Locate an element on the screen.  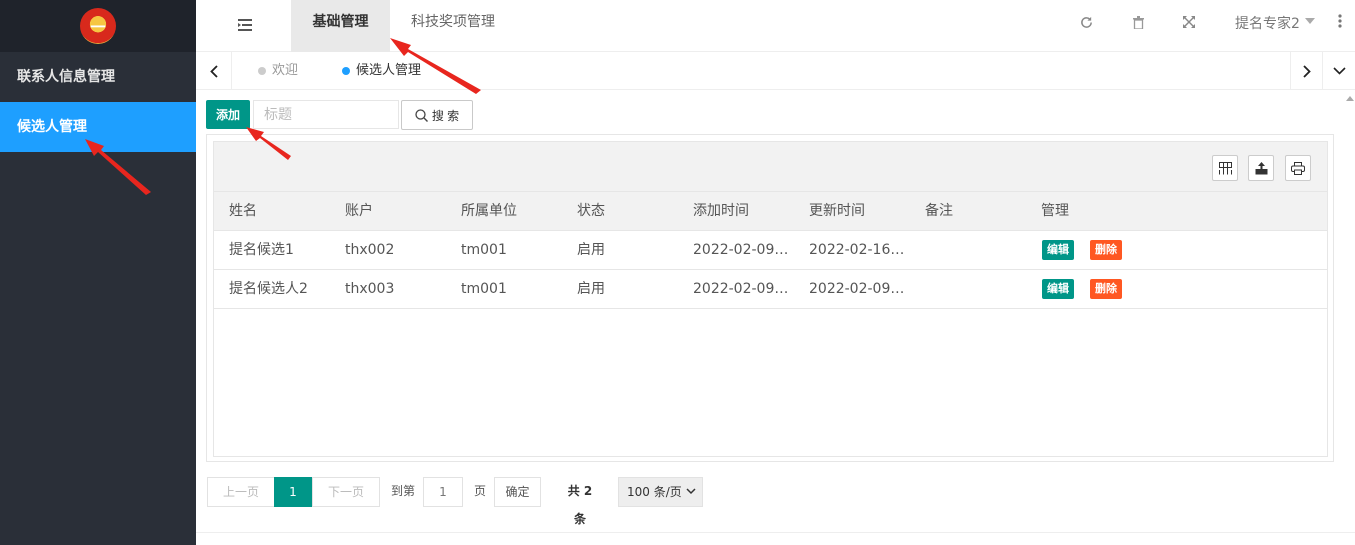
export-icon is located at coordinates (1261, 168).